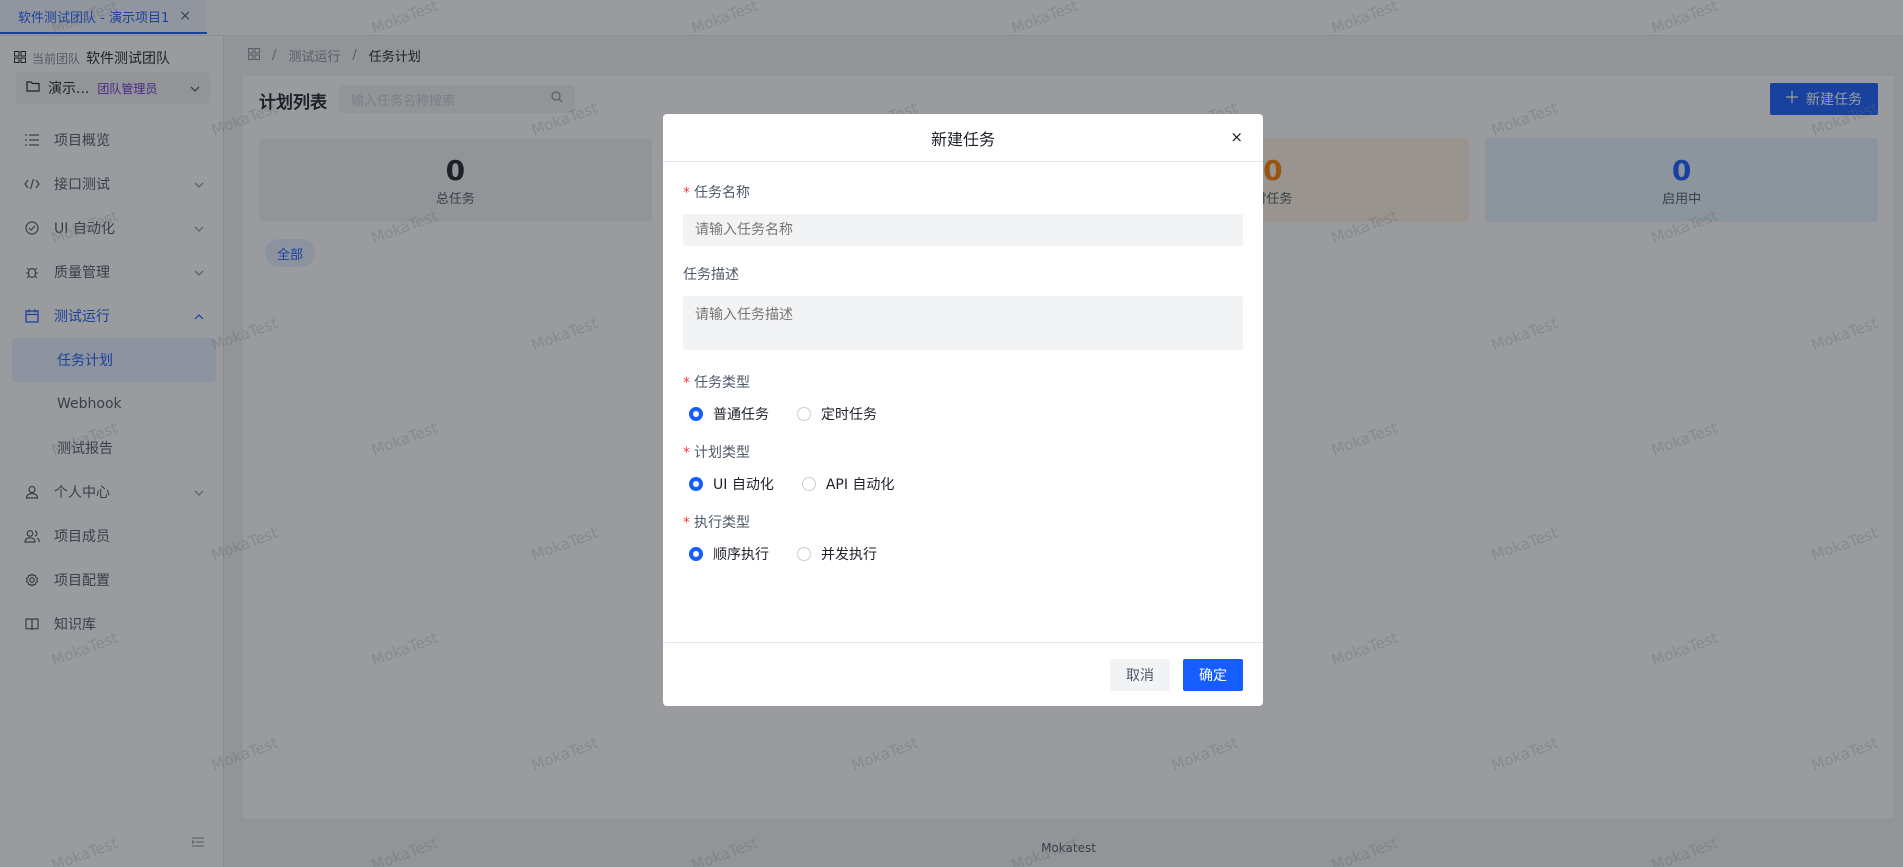 This screenshot has height=867, width=1903. What do you see at coordinates (963, 538) in the screenshot?
I see `field-exec-type: * 执行类型 顺序执行 并发执行` at bounding box center [963, 538].